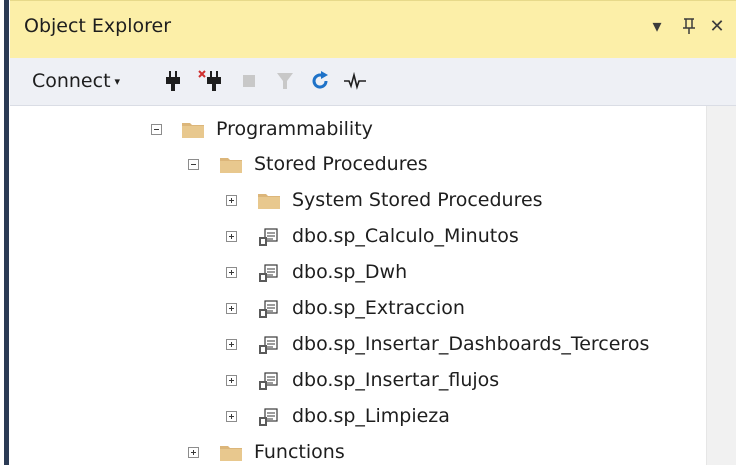 This screenshot has width=736, height=470. I want to click on vertical-scrollbar, so click(721, 285).